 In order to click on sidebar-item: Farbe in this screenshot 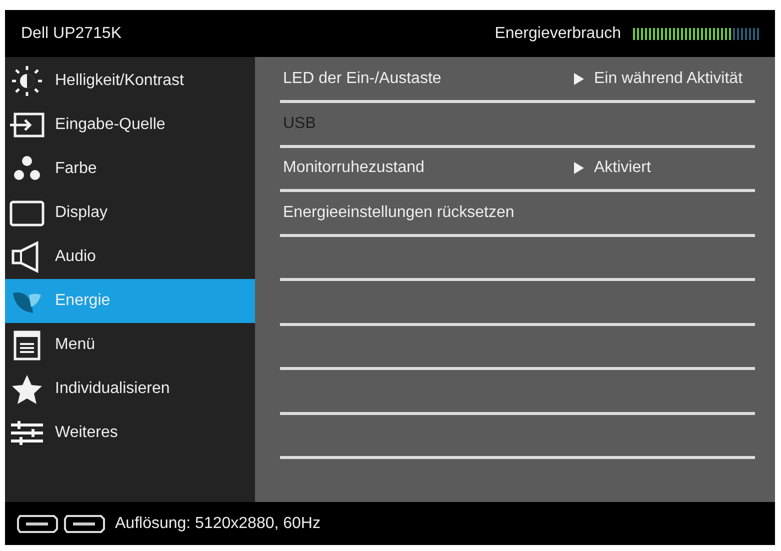, I will do `click(130, 169)`.